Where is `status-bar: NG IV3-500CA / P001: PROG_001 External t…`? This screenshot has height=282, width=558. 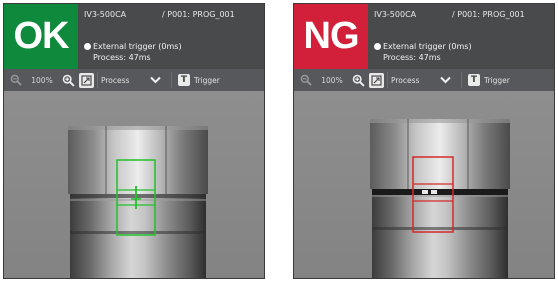 status-bar: NG IV3-500CA / P001: PROG_001 External t… is located at coordinates (424, 36).